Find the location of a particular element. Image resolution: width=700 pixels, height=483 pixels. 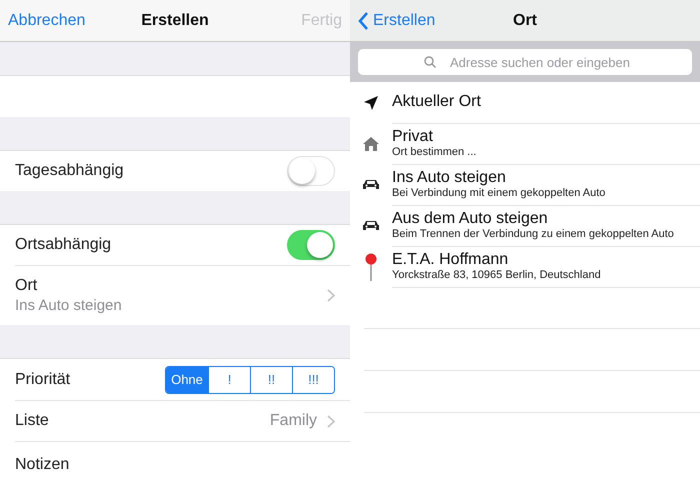

location-title: Aktueller Ort is located at coordinates (437, 102).